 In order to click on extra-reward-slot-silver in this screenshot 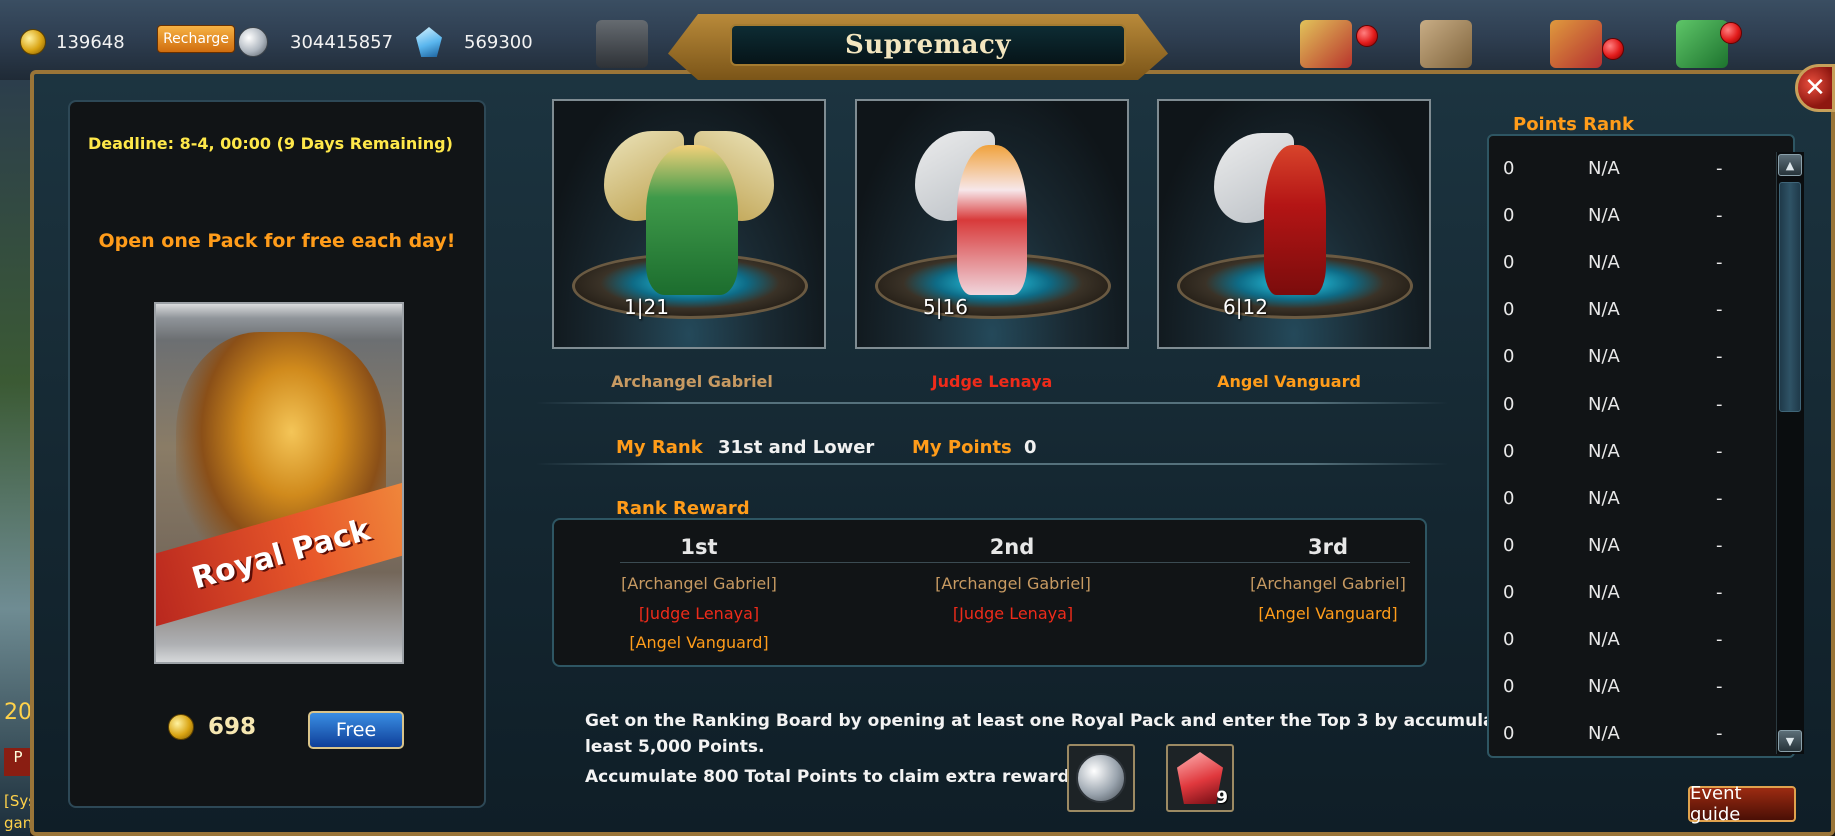, I will do `click(1101, 778)`.